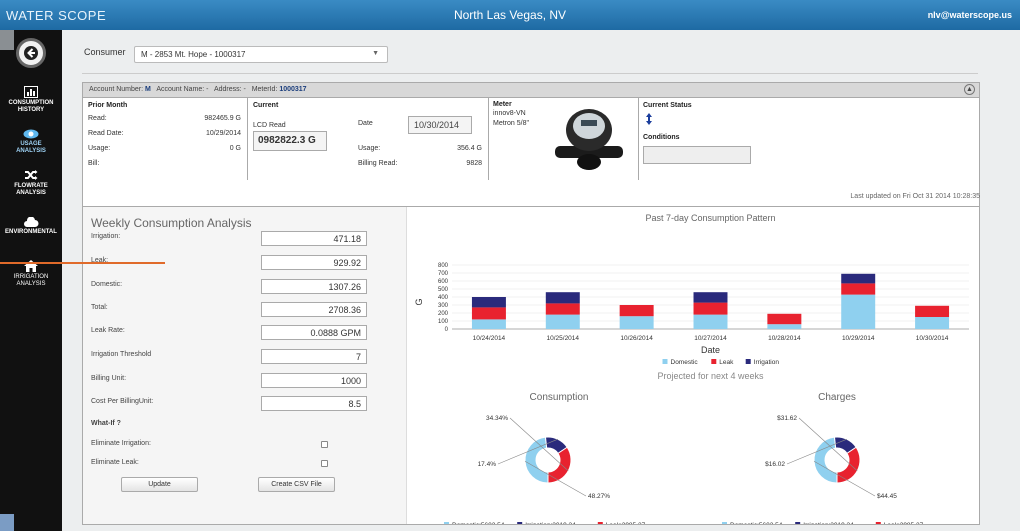 The width and height of the screenshot is (1020, 531). What do you see at coordinates (314, 262) in the screenshot?
I see `leak-field: 929.92` at bounding box center [314, 262].